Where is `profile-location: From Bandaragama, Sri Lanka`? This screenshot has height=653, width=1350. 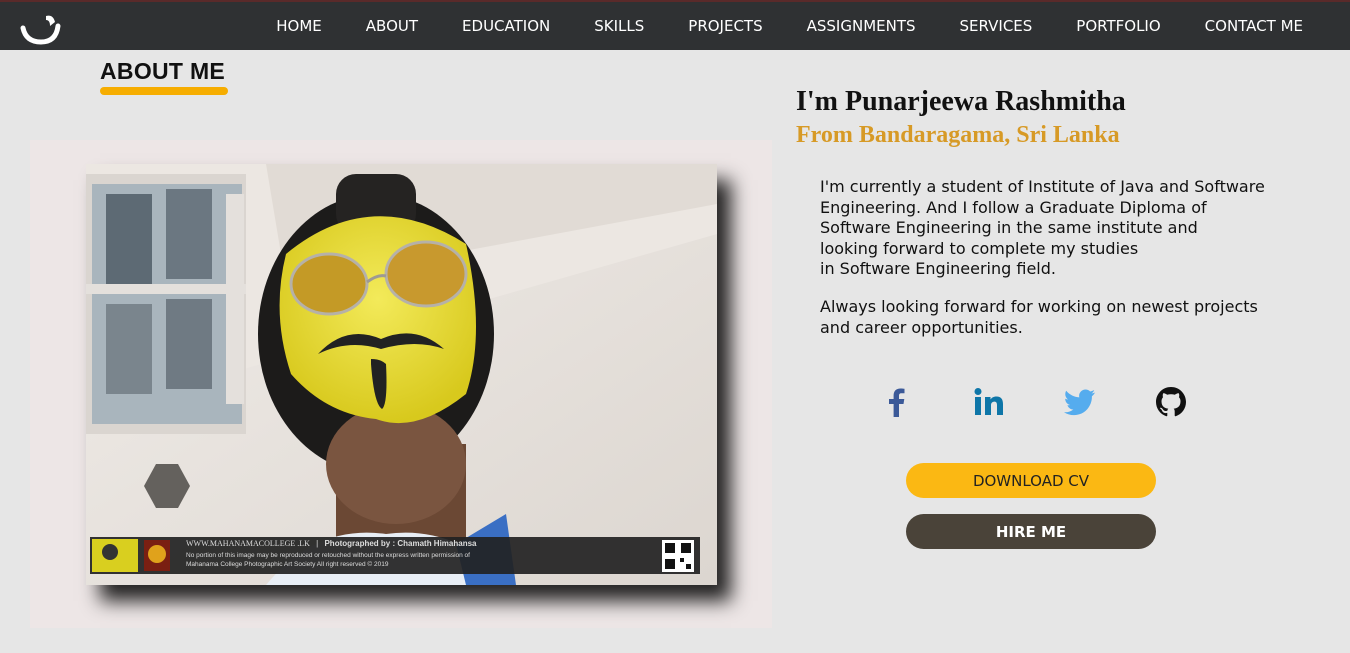
profile-location: From Bandaragama, Sri Lanka is located at coordinates (958, 135).